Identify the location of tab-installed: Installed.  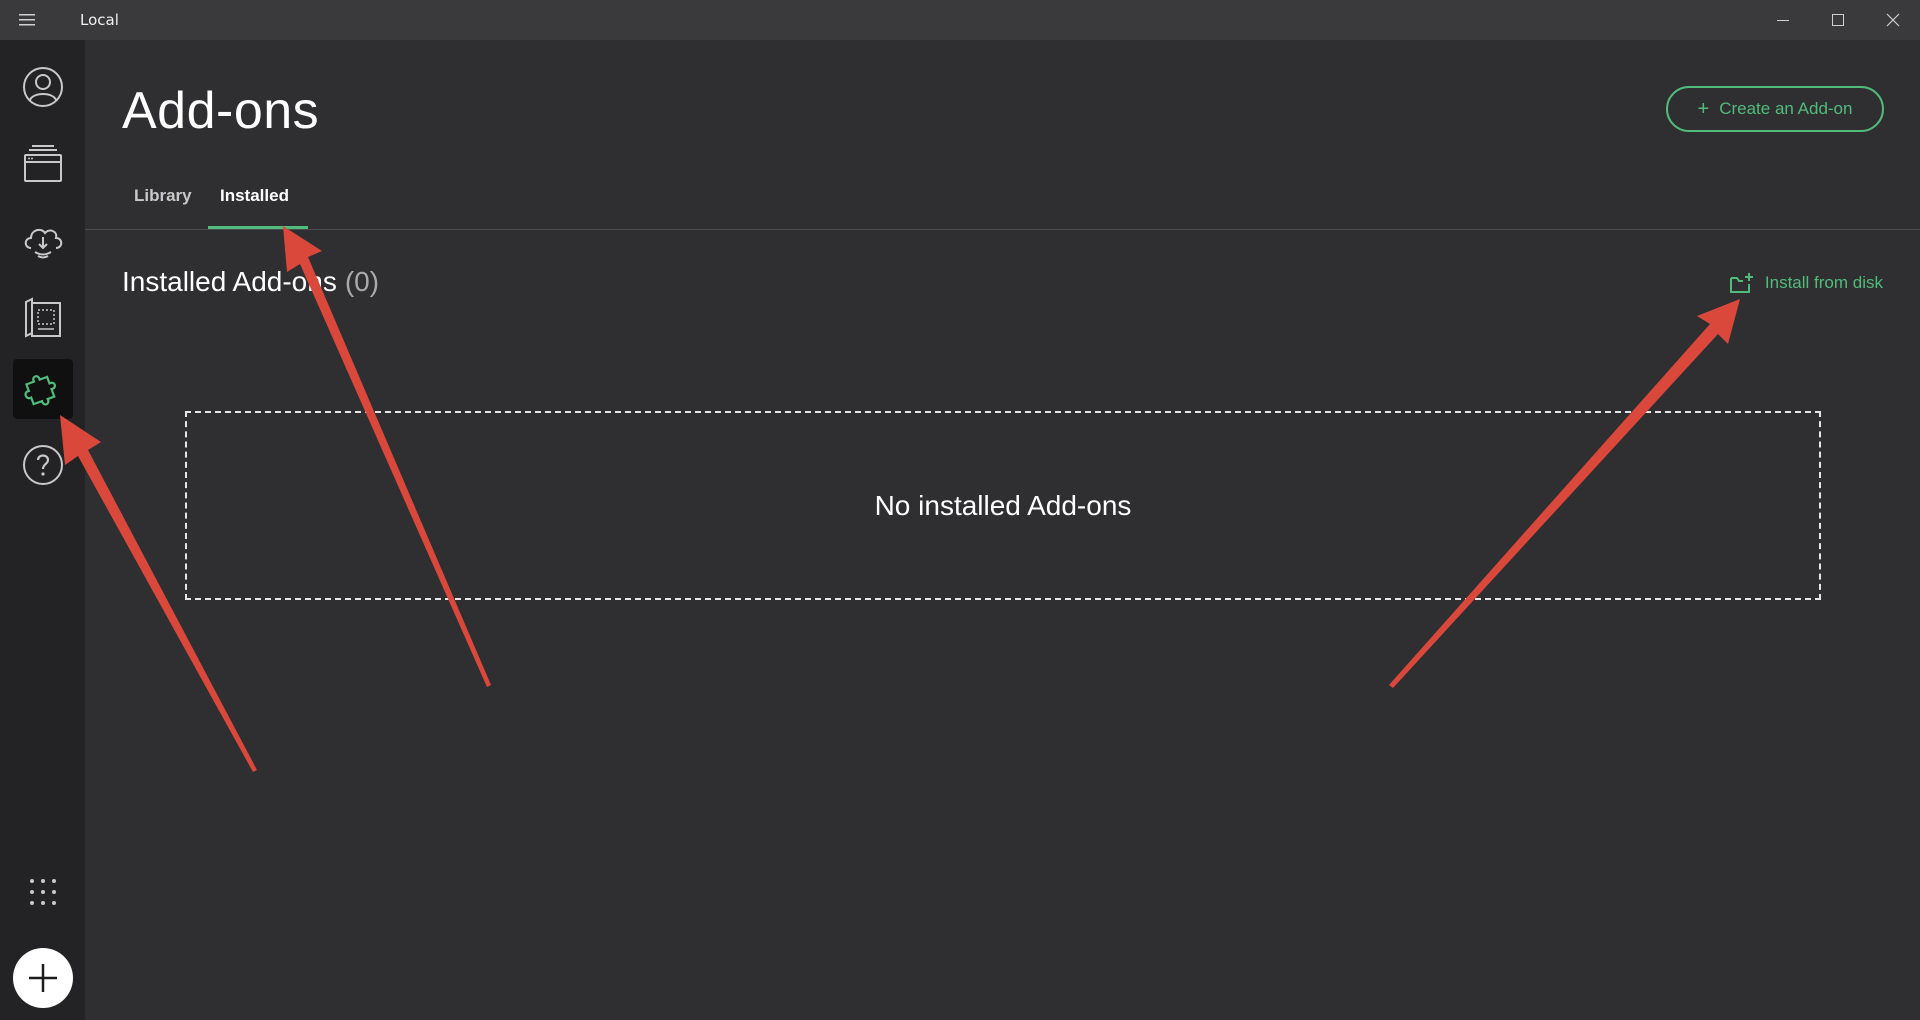
(258, 205).